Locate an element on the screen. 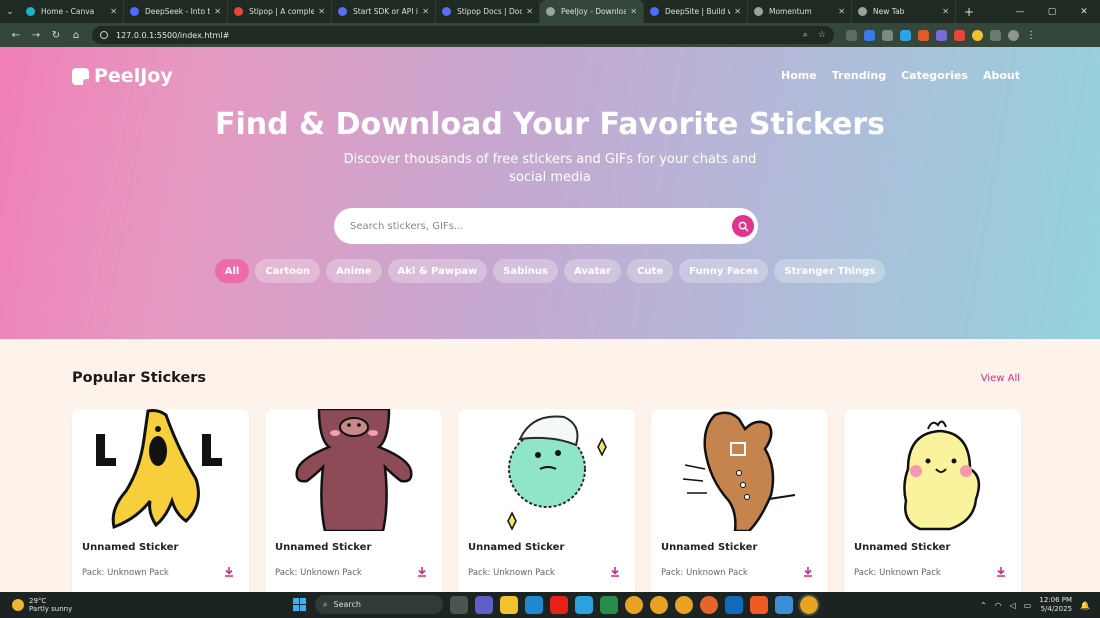 This screenshot has width=1100, height=618. chevron-up-icon: ⌃ is located at coordinates (983, 605).